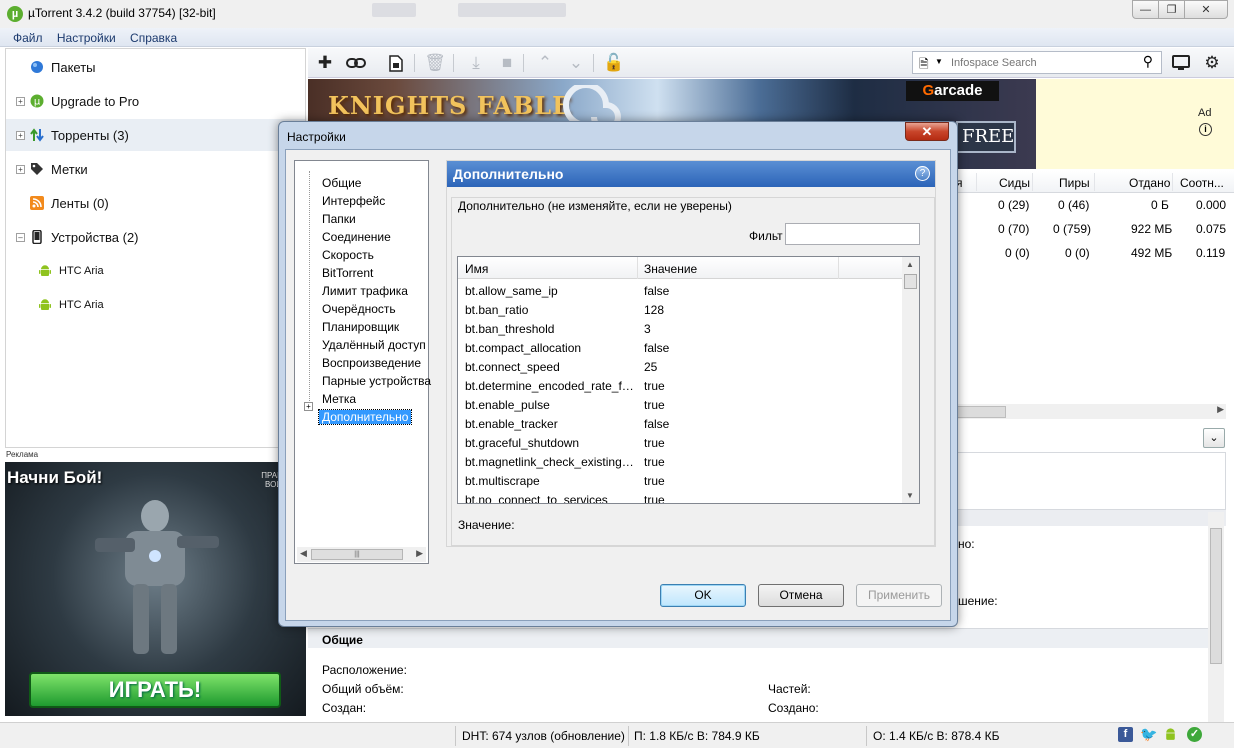 Image resolution: width=1234 pixels, height=748 pixels. I want to click on search-input, so click(1041, 62).